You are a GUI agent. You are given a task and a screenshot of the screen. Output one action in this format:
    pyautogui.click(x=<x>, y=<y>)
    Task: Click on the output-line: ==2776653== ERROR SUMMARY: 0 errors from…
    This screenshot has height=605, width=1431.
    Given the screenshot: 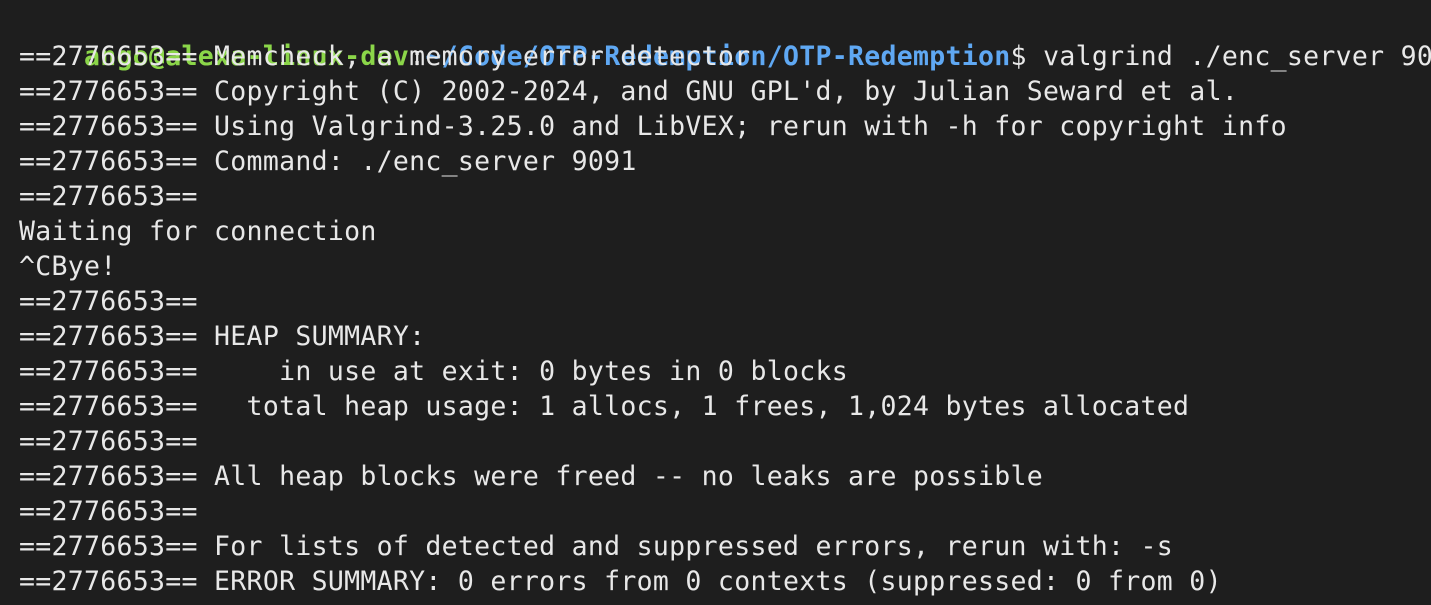 What is the action you would take?
    pyautogui.click(x=620, y=581)
    